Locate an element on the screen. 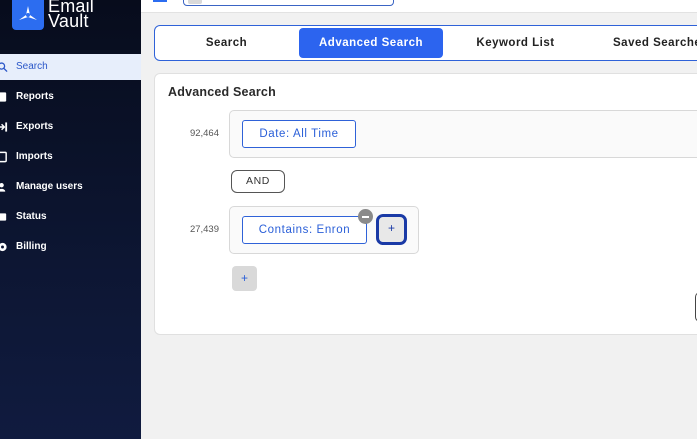 The width and height of the screenshot is (697, 439). group-count: 92,464 is located at coordinates (204, 133).